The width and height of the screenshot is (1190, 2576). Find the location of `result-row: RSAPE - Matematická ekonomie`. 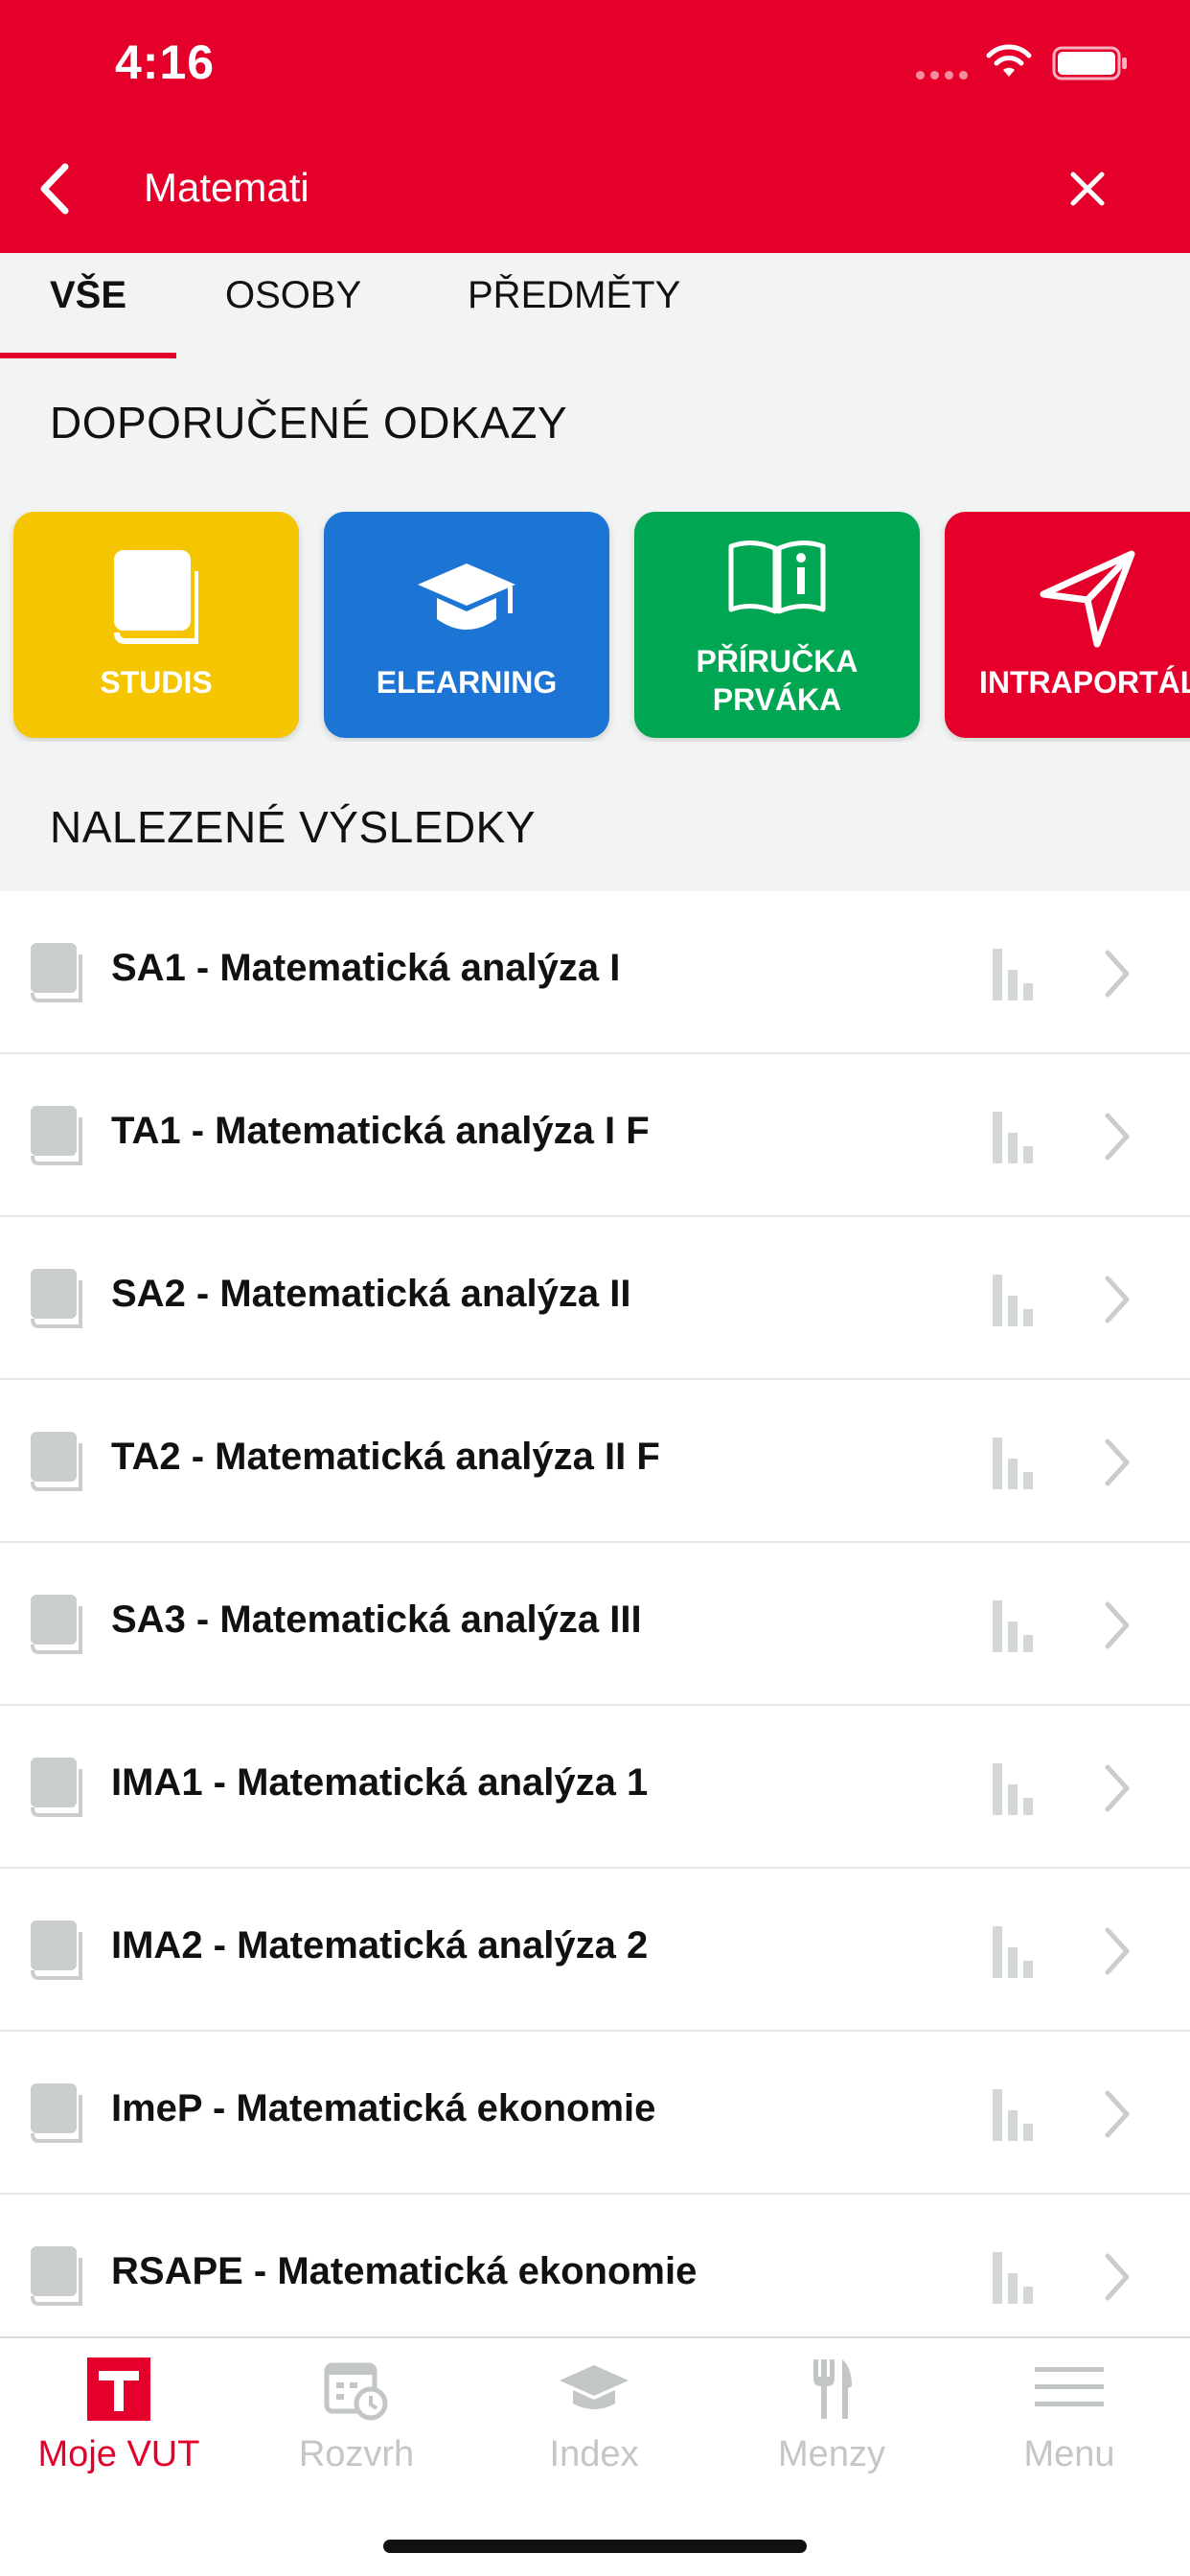

result-row: RSAPE - Matematická ekonomie is located at coordinates (595, 2265).